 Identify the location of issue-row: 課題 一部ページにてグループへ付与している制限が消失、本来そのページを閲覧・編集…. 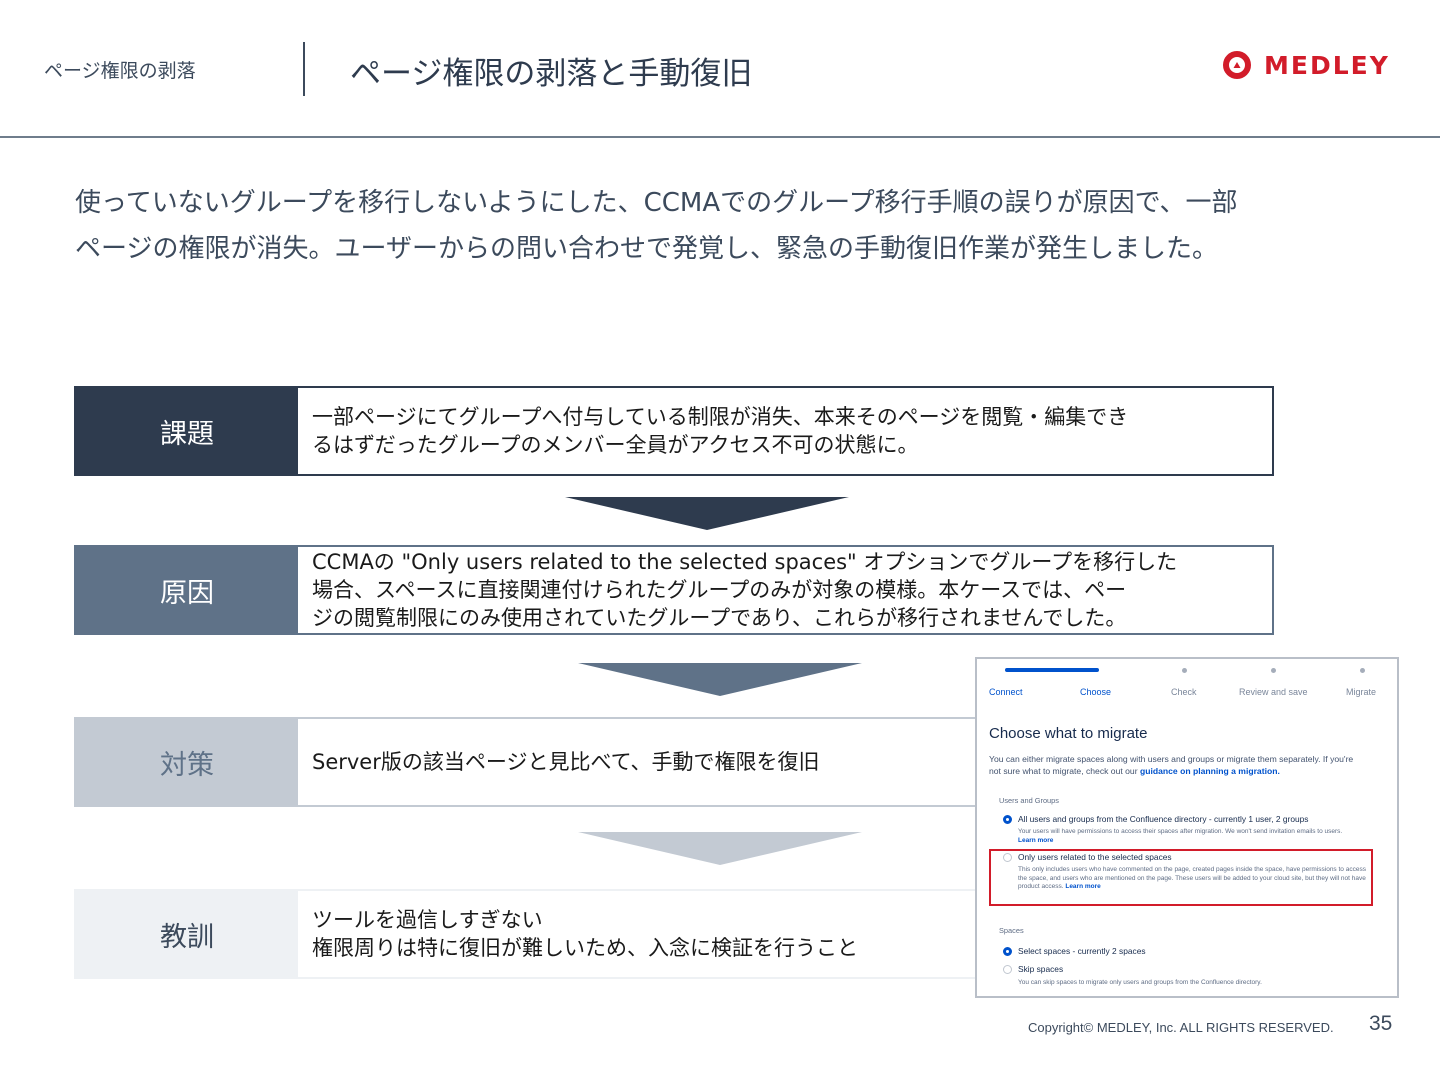
(674, 431).